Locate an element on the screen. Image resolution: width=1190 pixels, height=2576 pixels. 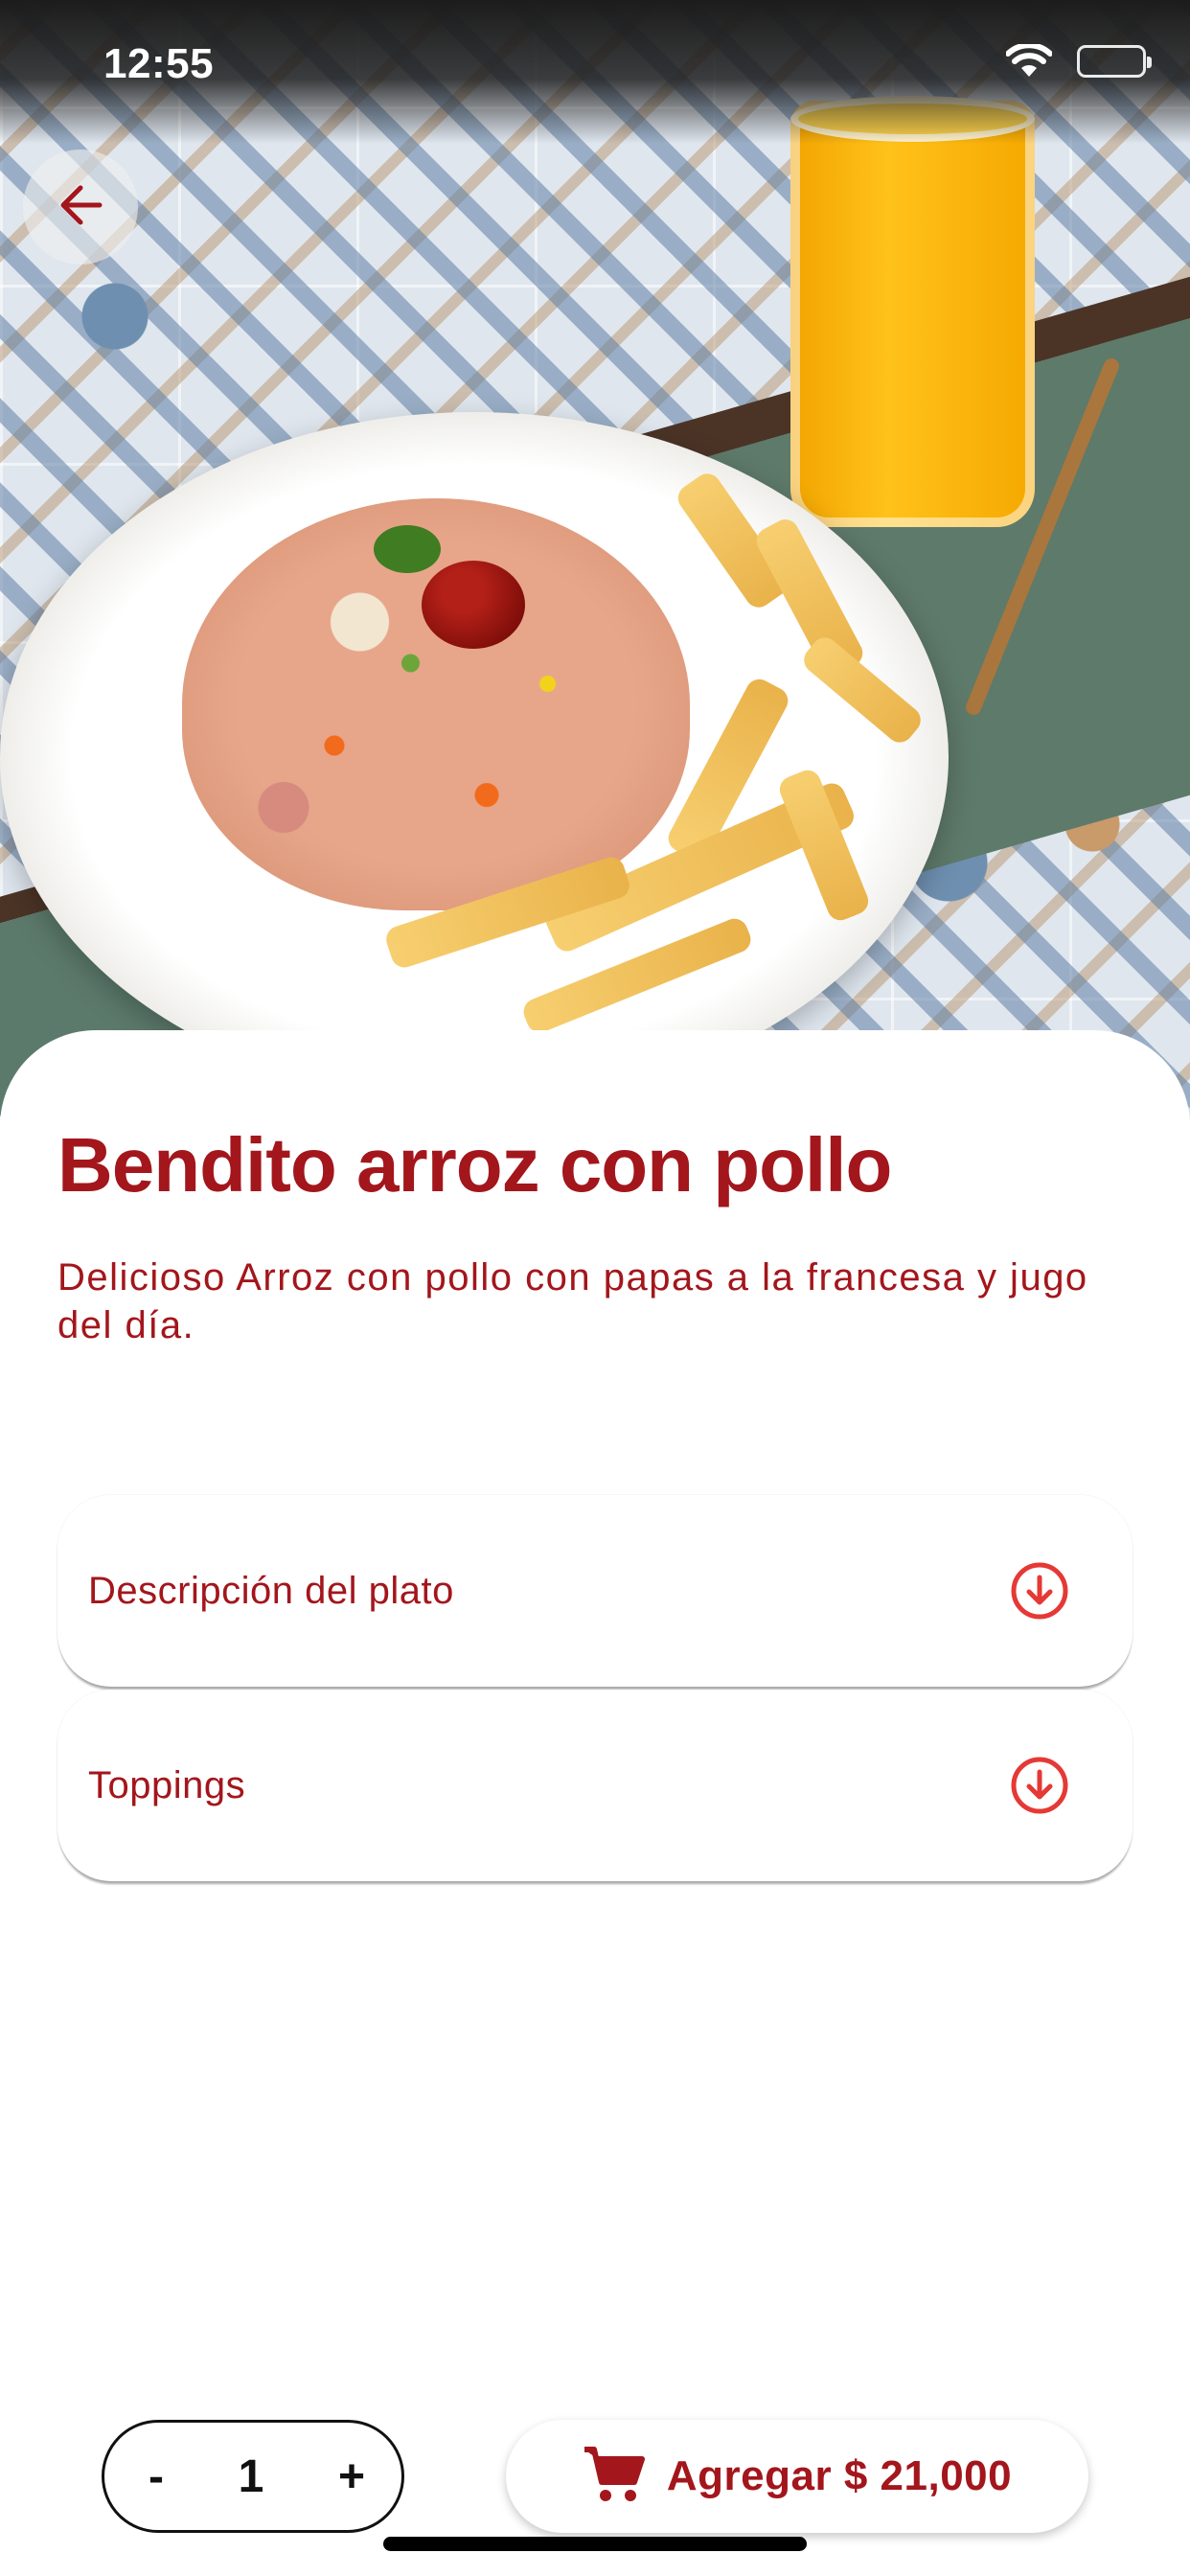
add-to-cart-button: Agregar $ 21,000 is located at coordinates (797, 2476).